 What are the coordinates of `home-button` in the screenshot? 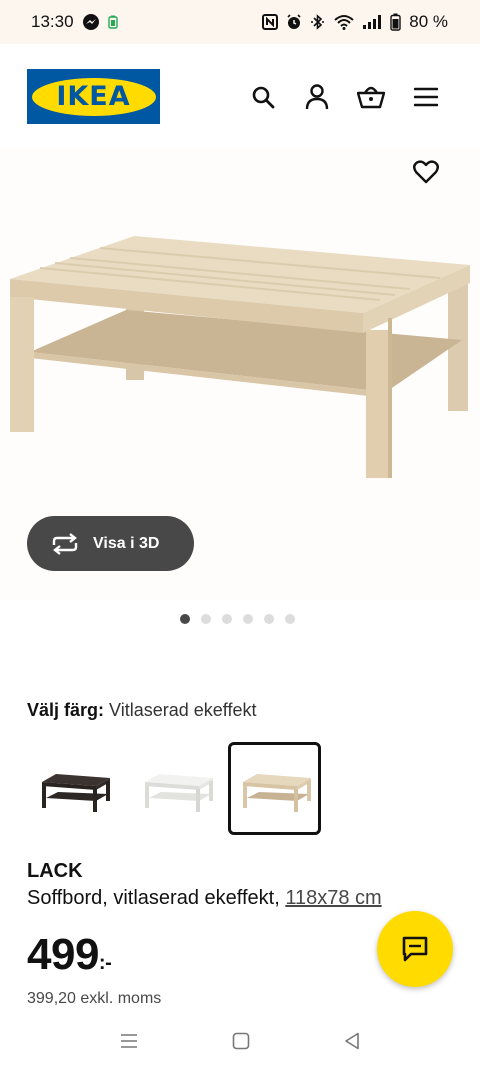 It's located at (241, 1043).